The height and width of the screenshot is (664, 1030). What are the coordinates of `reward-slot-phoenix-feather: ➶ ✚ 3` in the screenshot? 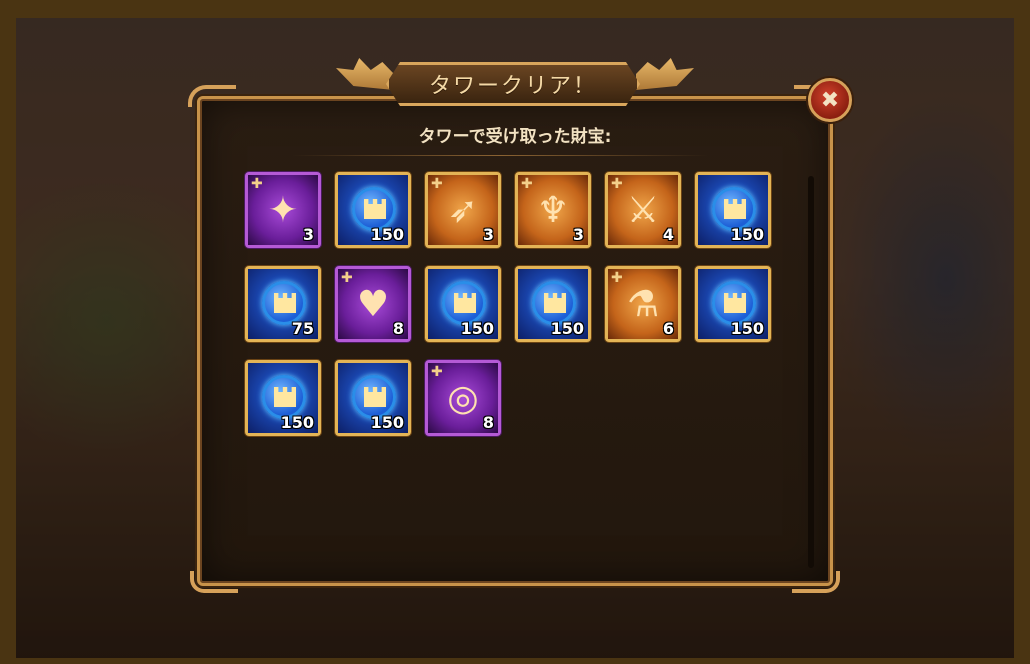 It's located at (463, 210).